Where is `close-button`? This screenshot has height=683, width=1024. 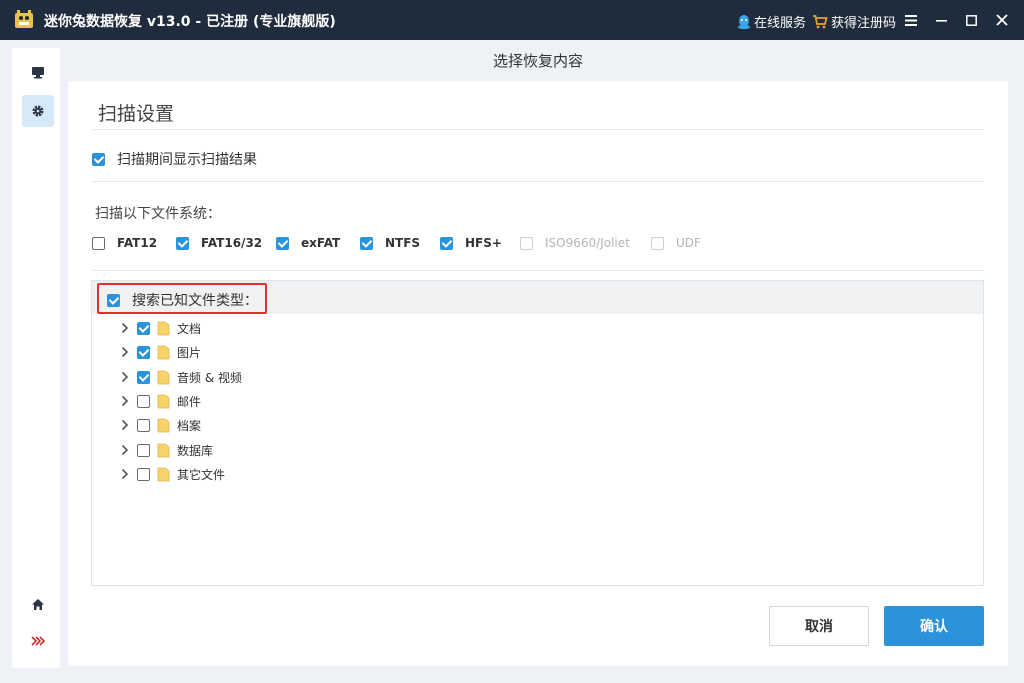 close-button is located at coordinates (1002, 20).